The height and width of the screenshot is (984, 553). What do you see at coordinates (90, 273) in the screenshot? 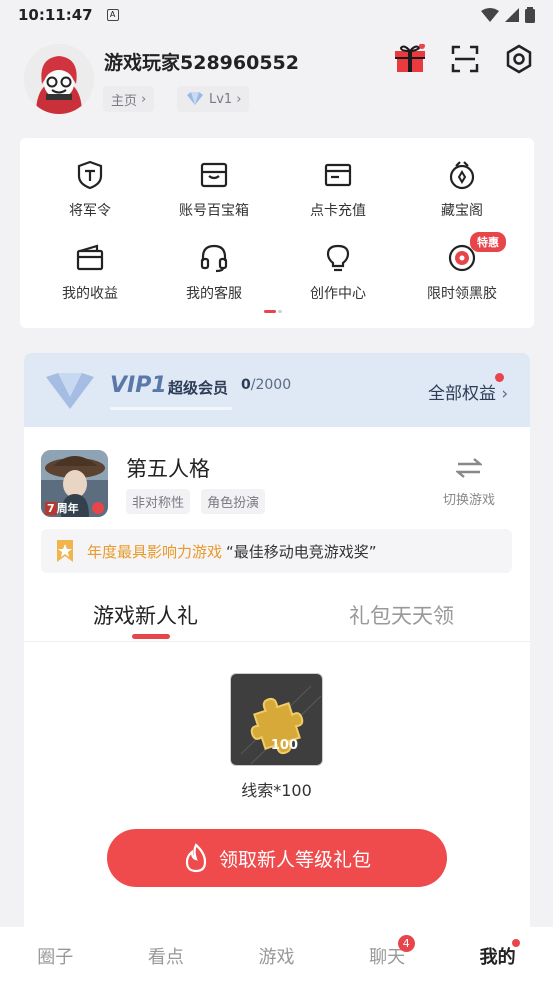
I see `menu-item-earnings: 我的收益` at bounding box center [90, 273].